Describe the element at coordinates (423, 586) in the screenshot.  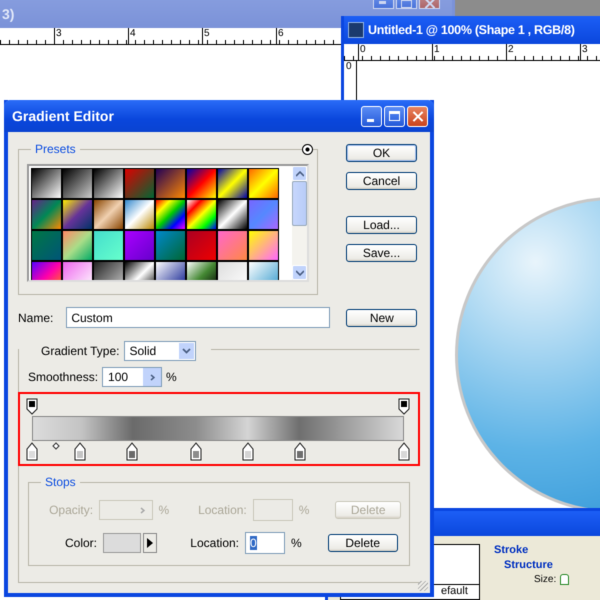
I see `resize-grip-icon` at that location.